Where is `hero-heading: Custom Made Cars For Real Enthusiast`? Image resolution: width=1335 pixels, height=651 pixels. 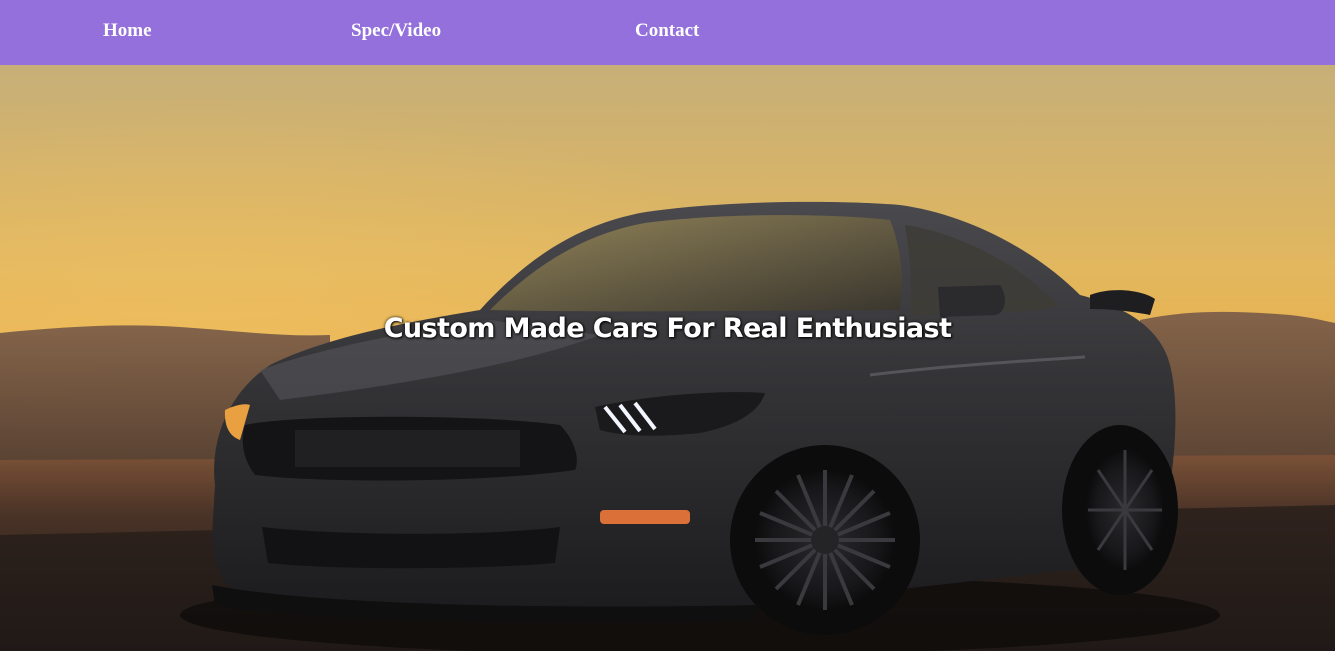 hero-heading: Custom Made Cars For Real Enthusiast is located at coordinates (667, 328).